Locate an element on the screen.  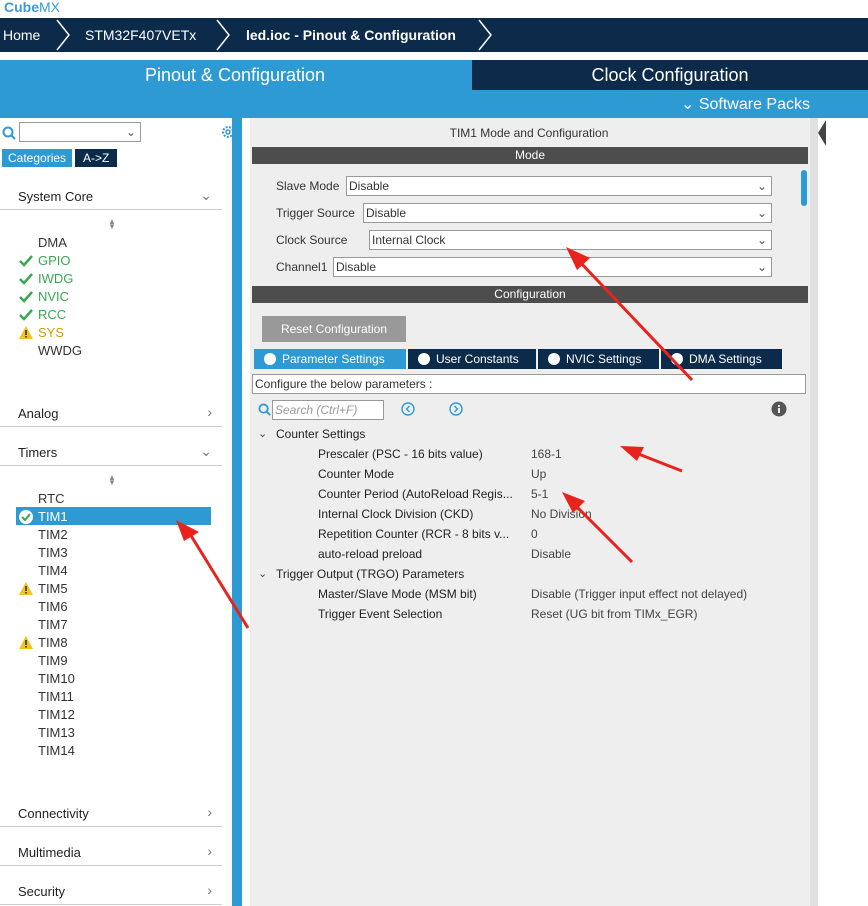
breadcrumb-mcu: STM32F407VETx is located at coordinates (140, 35).